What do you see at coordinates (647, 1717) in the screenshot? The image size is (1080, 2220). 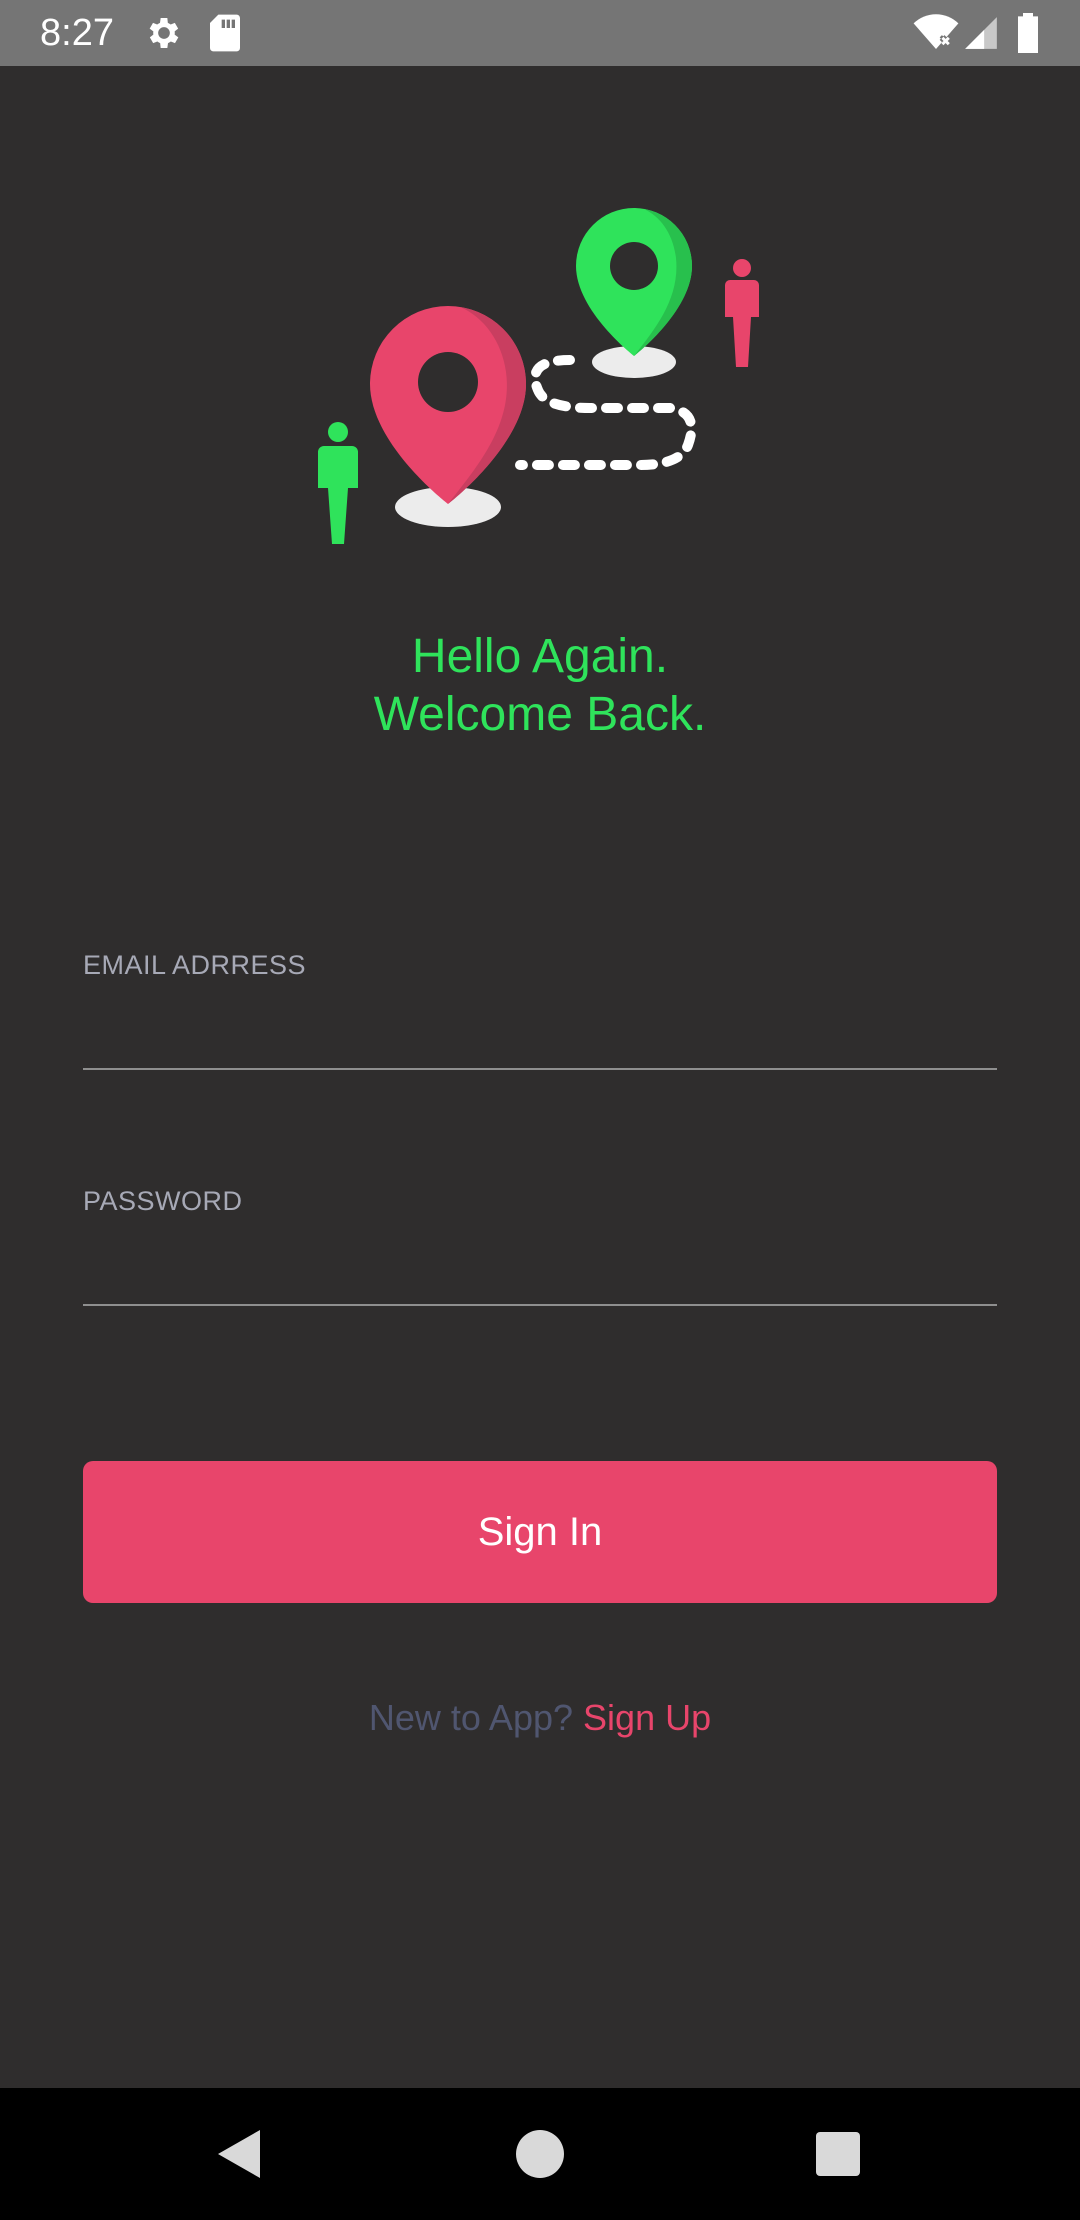 I see `sign-up-link: Sign Up` at bounding box center [647, 1717].